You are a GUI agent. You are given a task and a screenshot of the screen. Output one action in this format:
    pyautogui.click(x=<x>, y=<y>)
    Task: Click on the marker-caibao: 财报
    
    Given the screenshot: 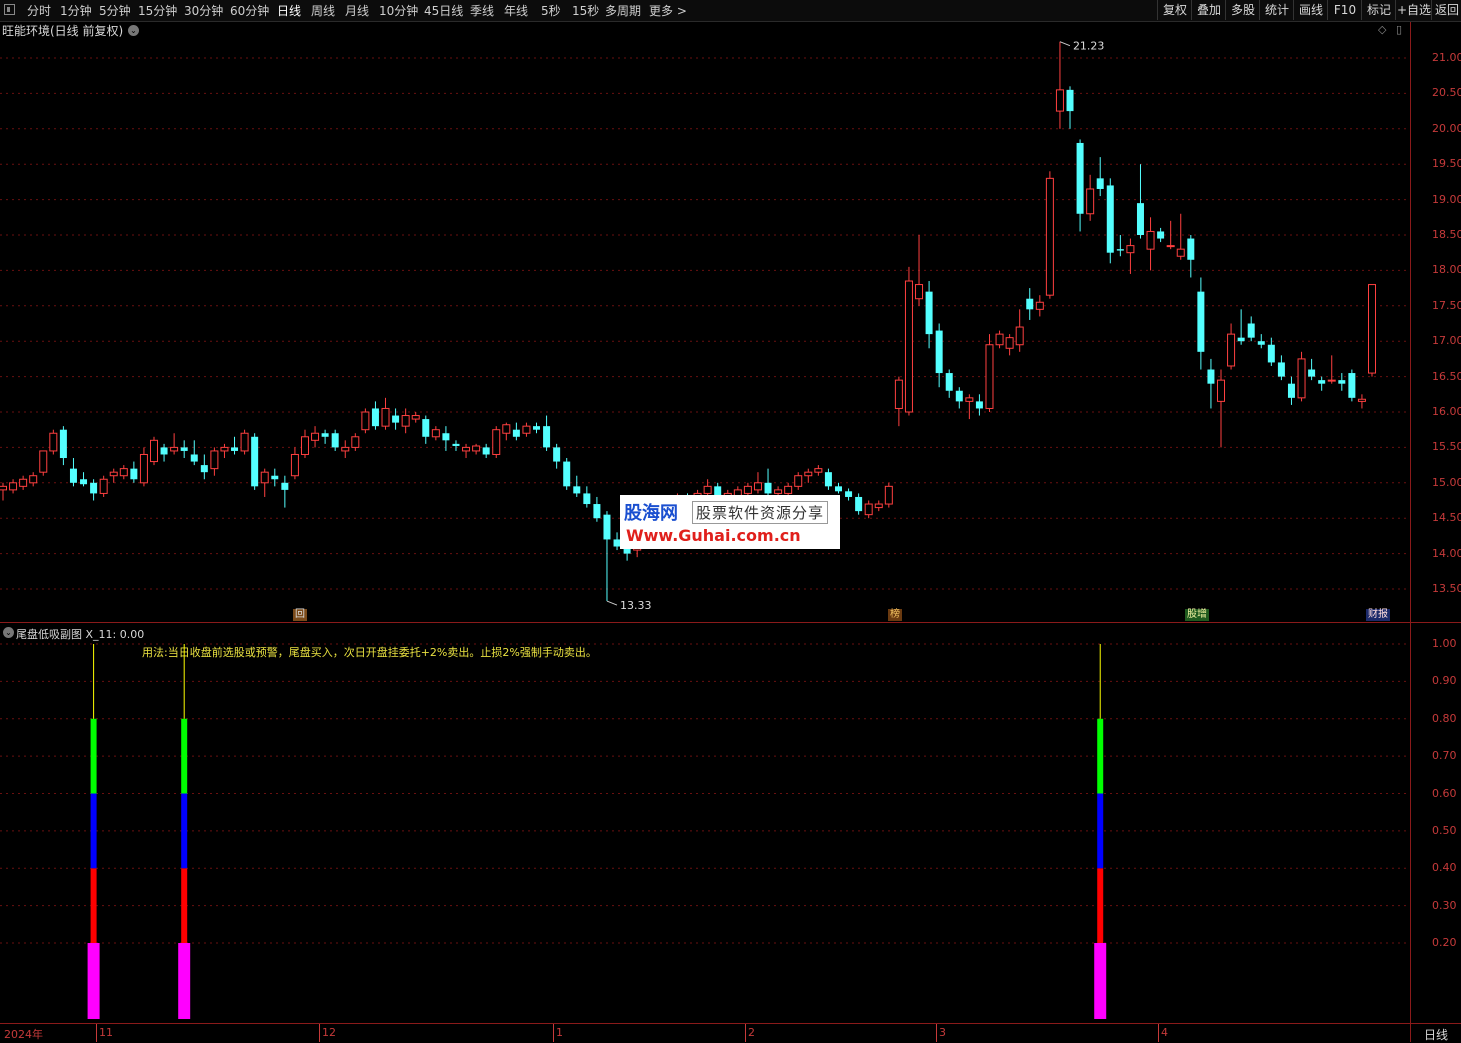 What is the action you would take?
    pyautogui.click(x=1378, y=615)
    